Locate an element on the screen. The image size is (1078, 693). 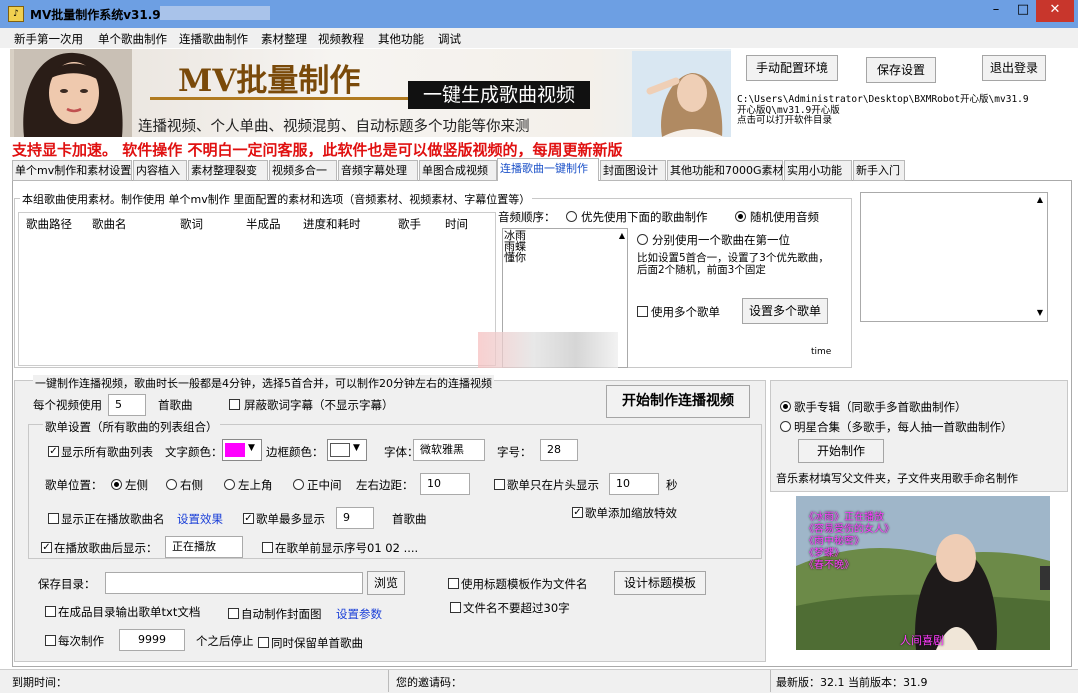
font-input: 微软雅黑 is located at coordinates (449, 450).